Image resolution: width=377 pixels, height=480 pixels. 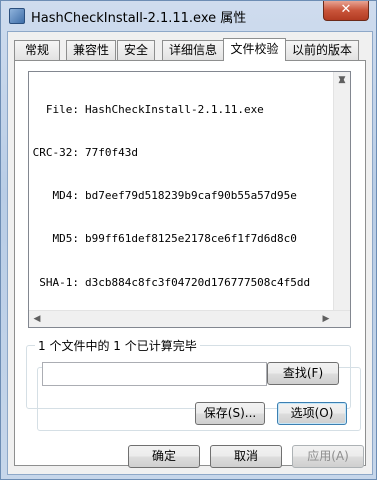 I want to click on horizontal-scrollbar: ◀ ▶, so click(x=189, y=318).